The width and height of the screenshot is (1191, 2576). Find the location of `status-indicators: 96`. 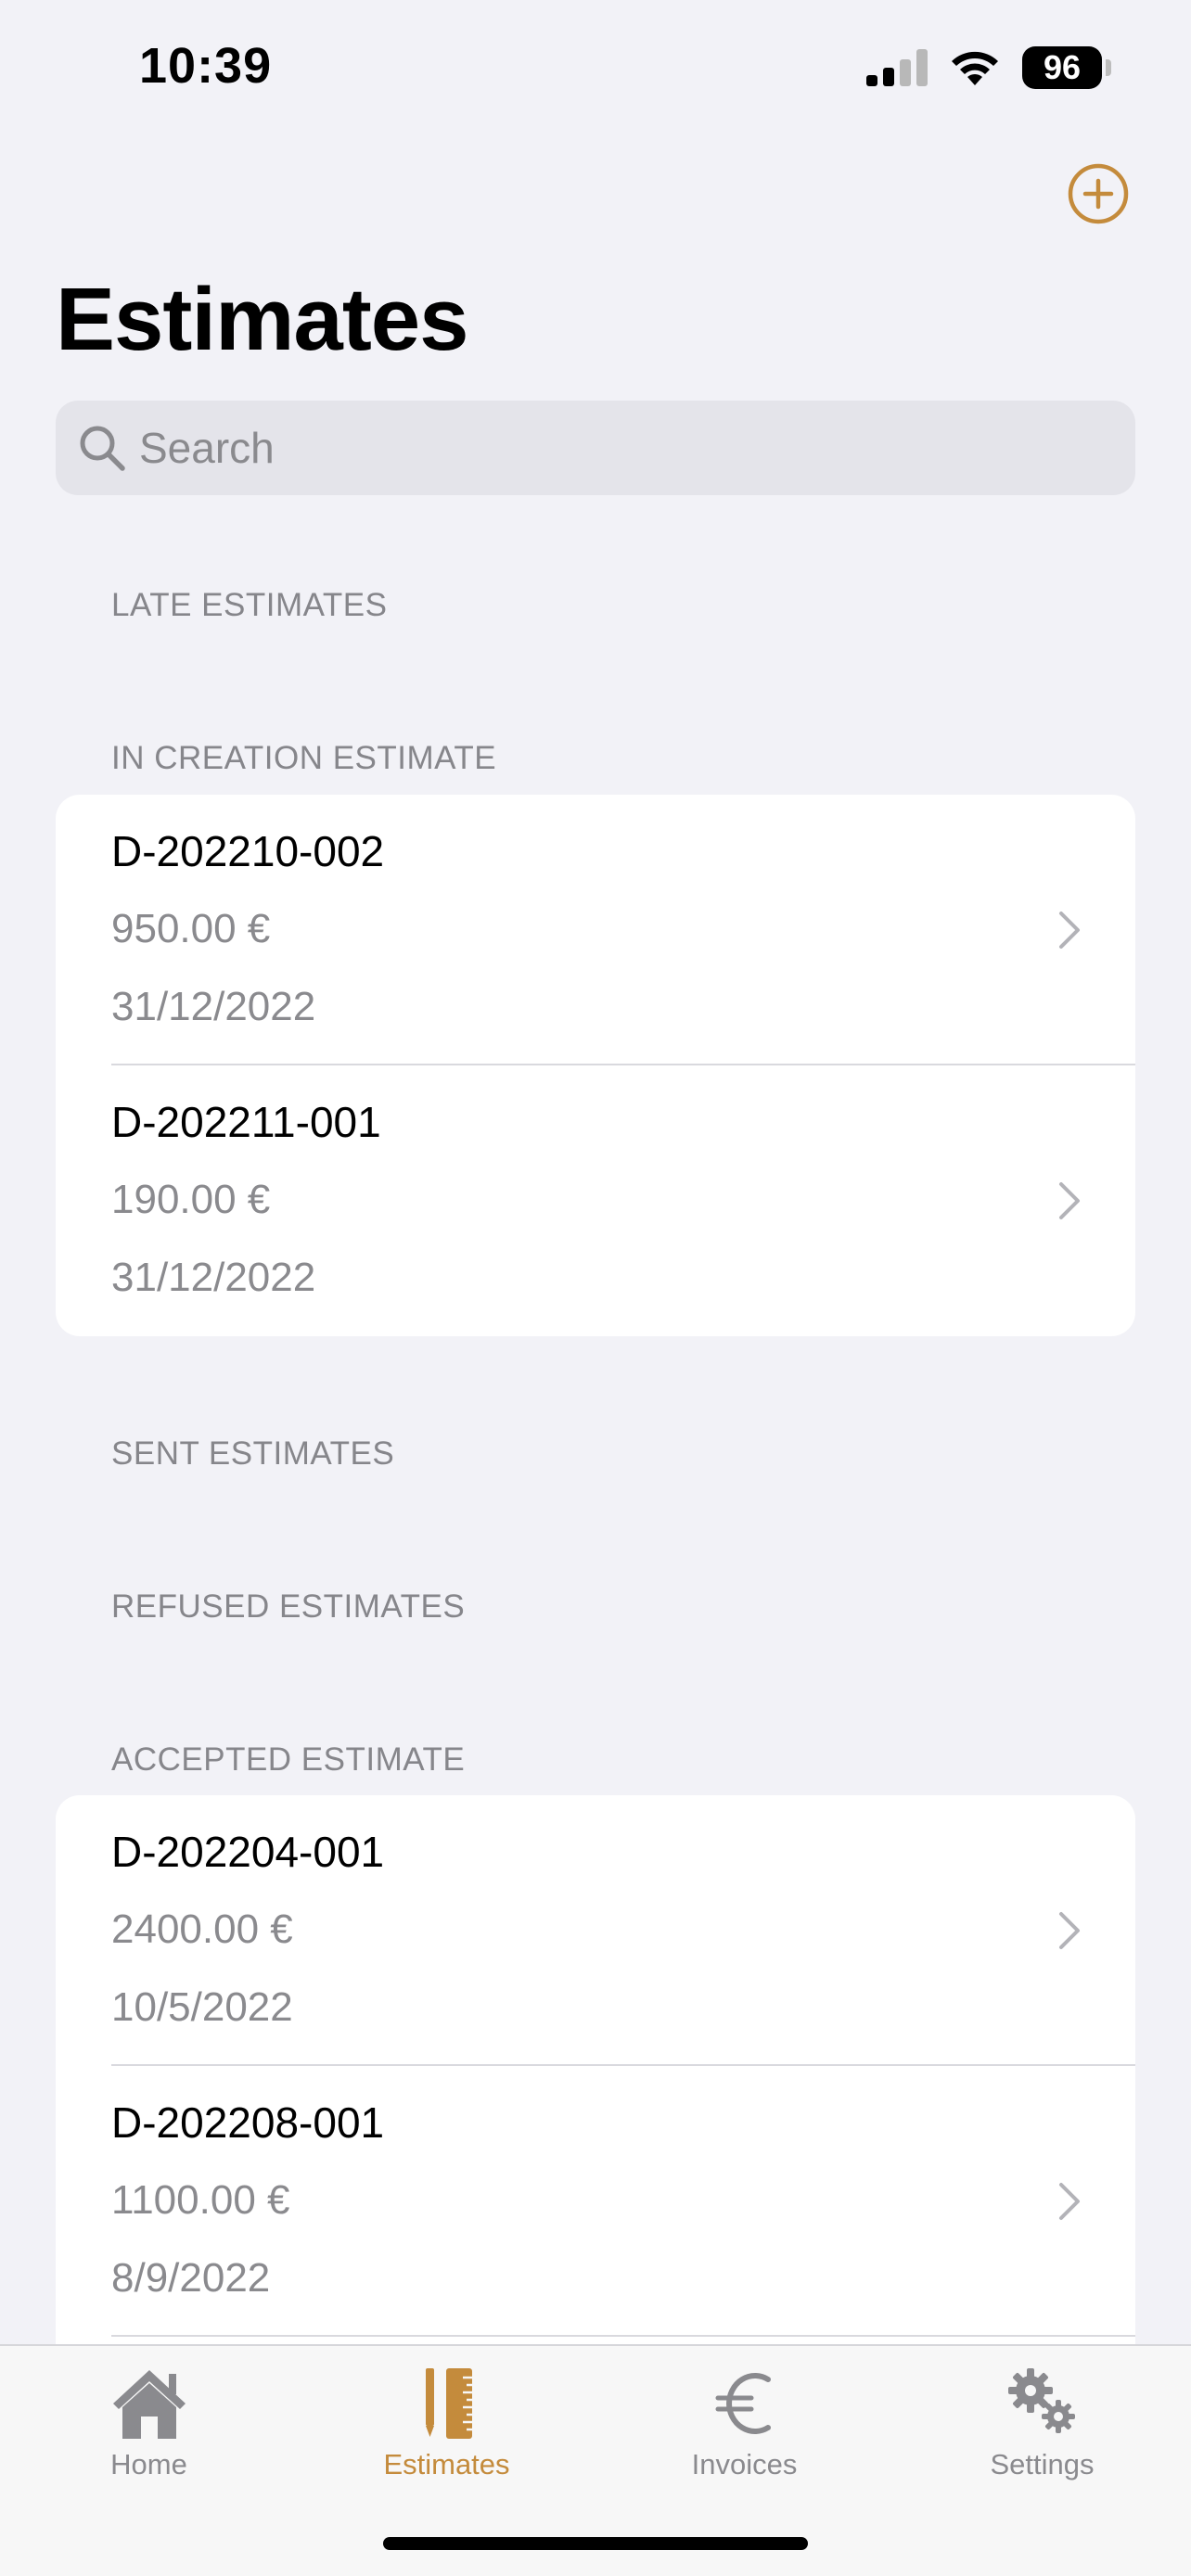

status-indicators: 96 is located at coordinates (988, 67).